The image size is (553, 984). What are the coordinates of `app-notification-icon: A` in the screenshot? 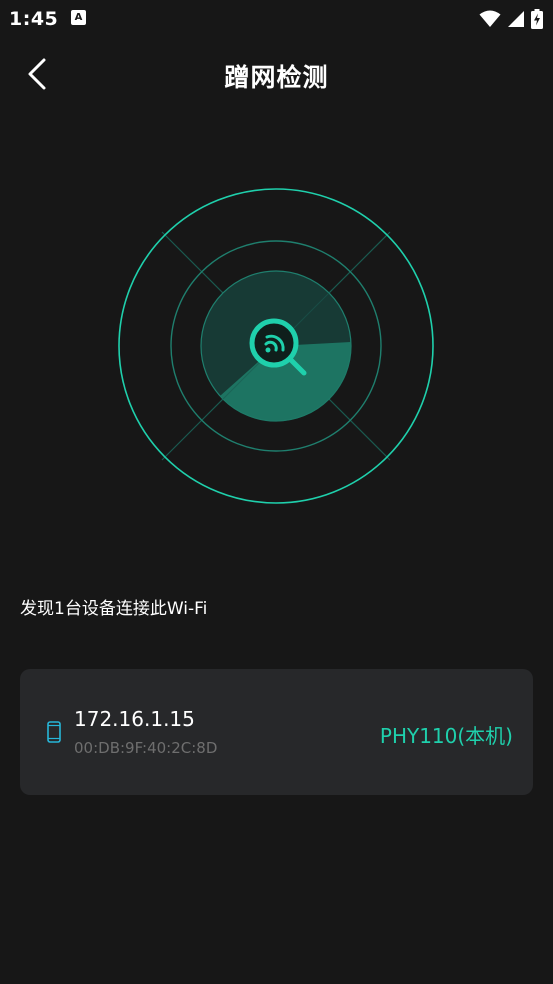 It's located at (78, 17).